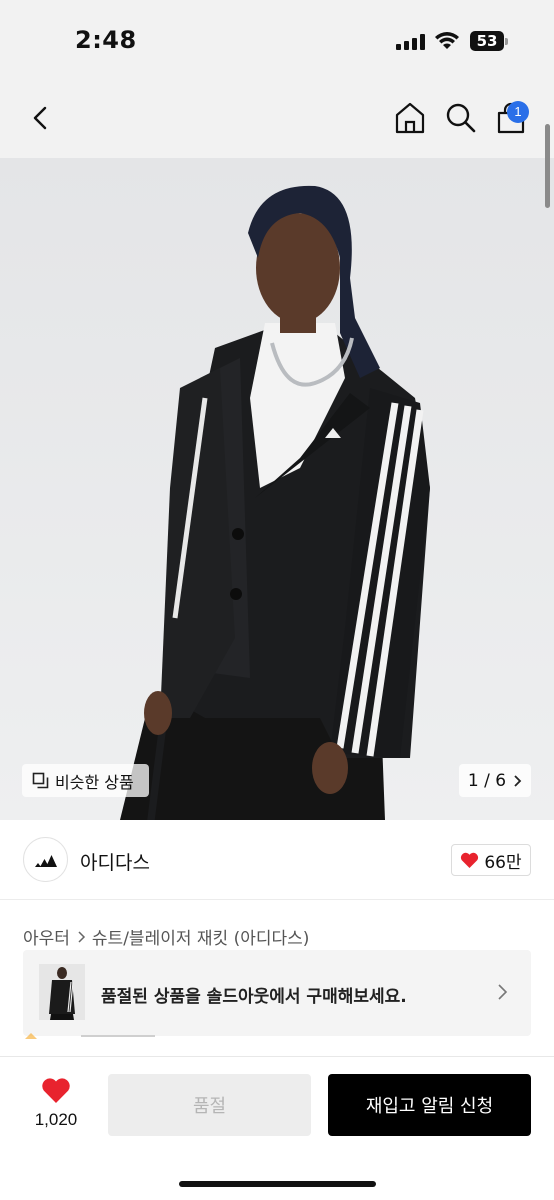 This screenshot has height=1200, width=554. Describe the element at coordinates (200, 936) in the screenshot. I see `breadcrumb-subcategory: 슈트/블레이저 재킷 (아디다스)` at that location.